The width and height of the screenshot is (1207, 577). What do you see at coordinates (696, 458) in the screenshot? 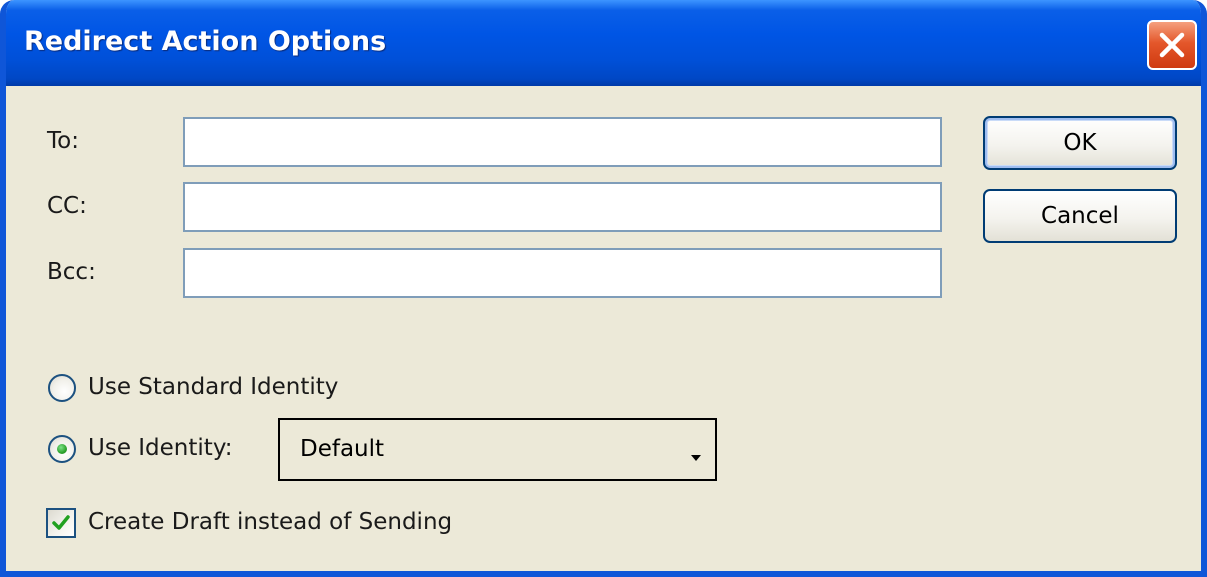
I see `chevron-down-icon` at bounding box center [696, 458].